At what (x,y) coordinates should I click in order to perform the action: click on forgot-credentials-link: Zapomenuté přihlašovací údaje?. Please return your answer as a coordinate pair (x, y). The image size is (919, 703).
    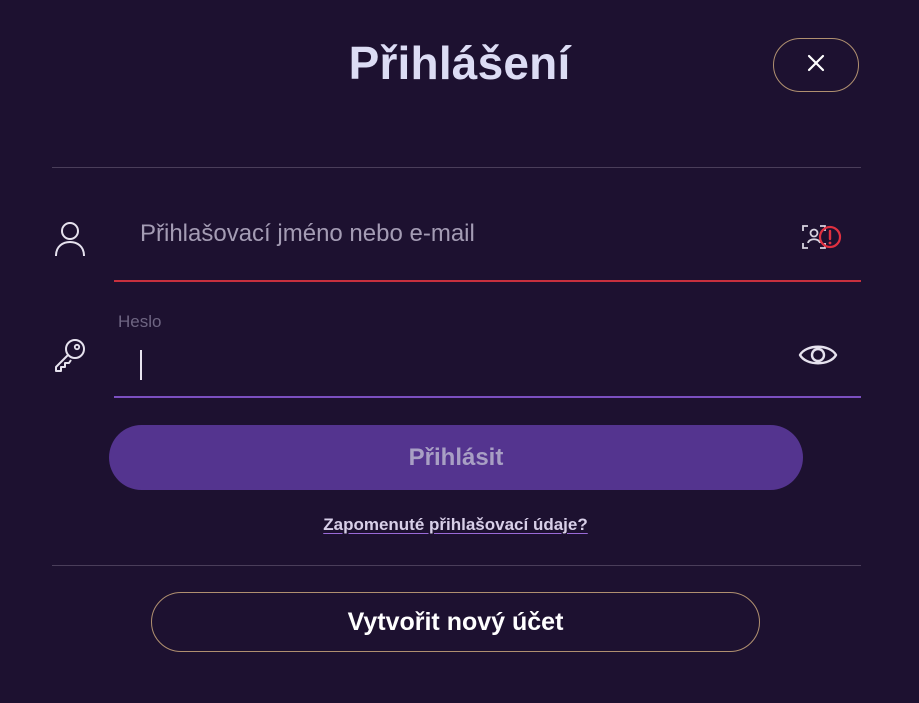
    Looking at the image, I should click on (455, 525).